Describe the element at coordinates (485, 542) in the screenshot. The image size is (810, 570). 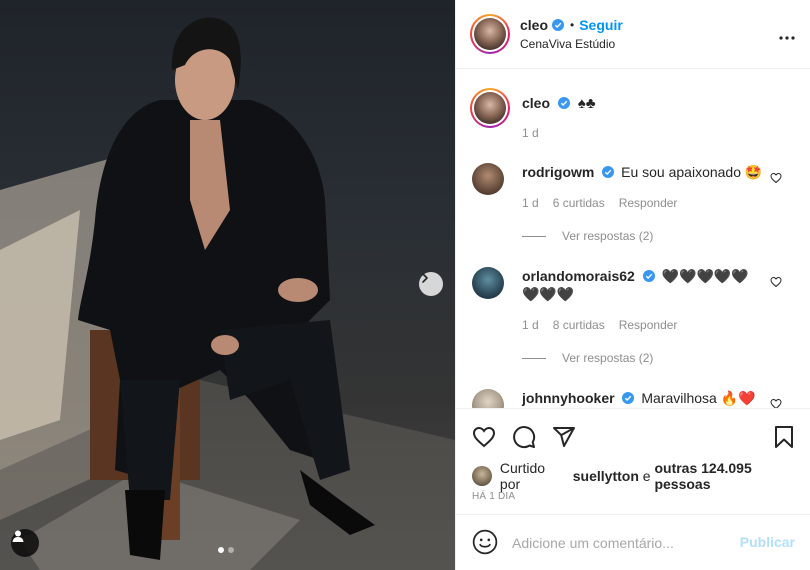
I see `emoji-icon` at that location.